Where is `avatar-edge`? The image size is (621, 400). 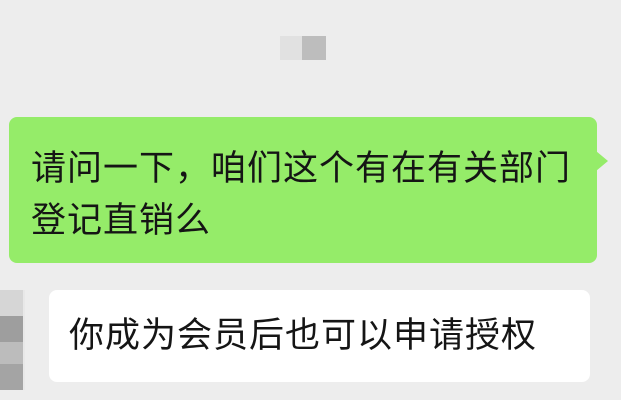
avatar-edge is located at coordinates (24, 340).